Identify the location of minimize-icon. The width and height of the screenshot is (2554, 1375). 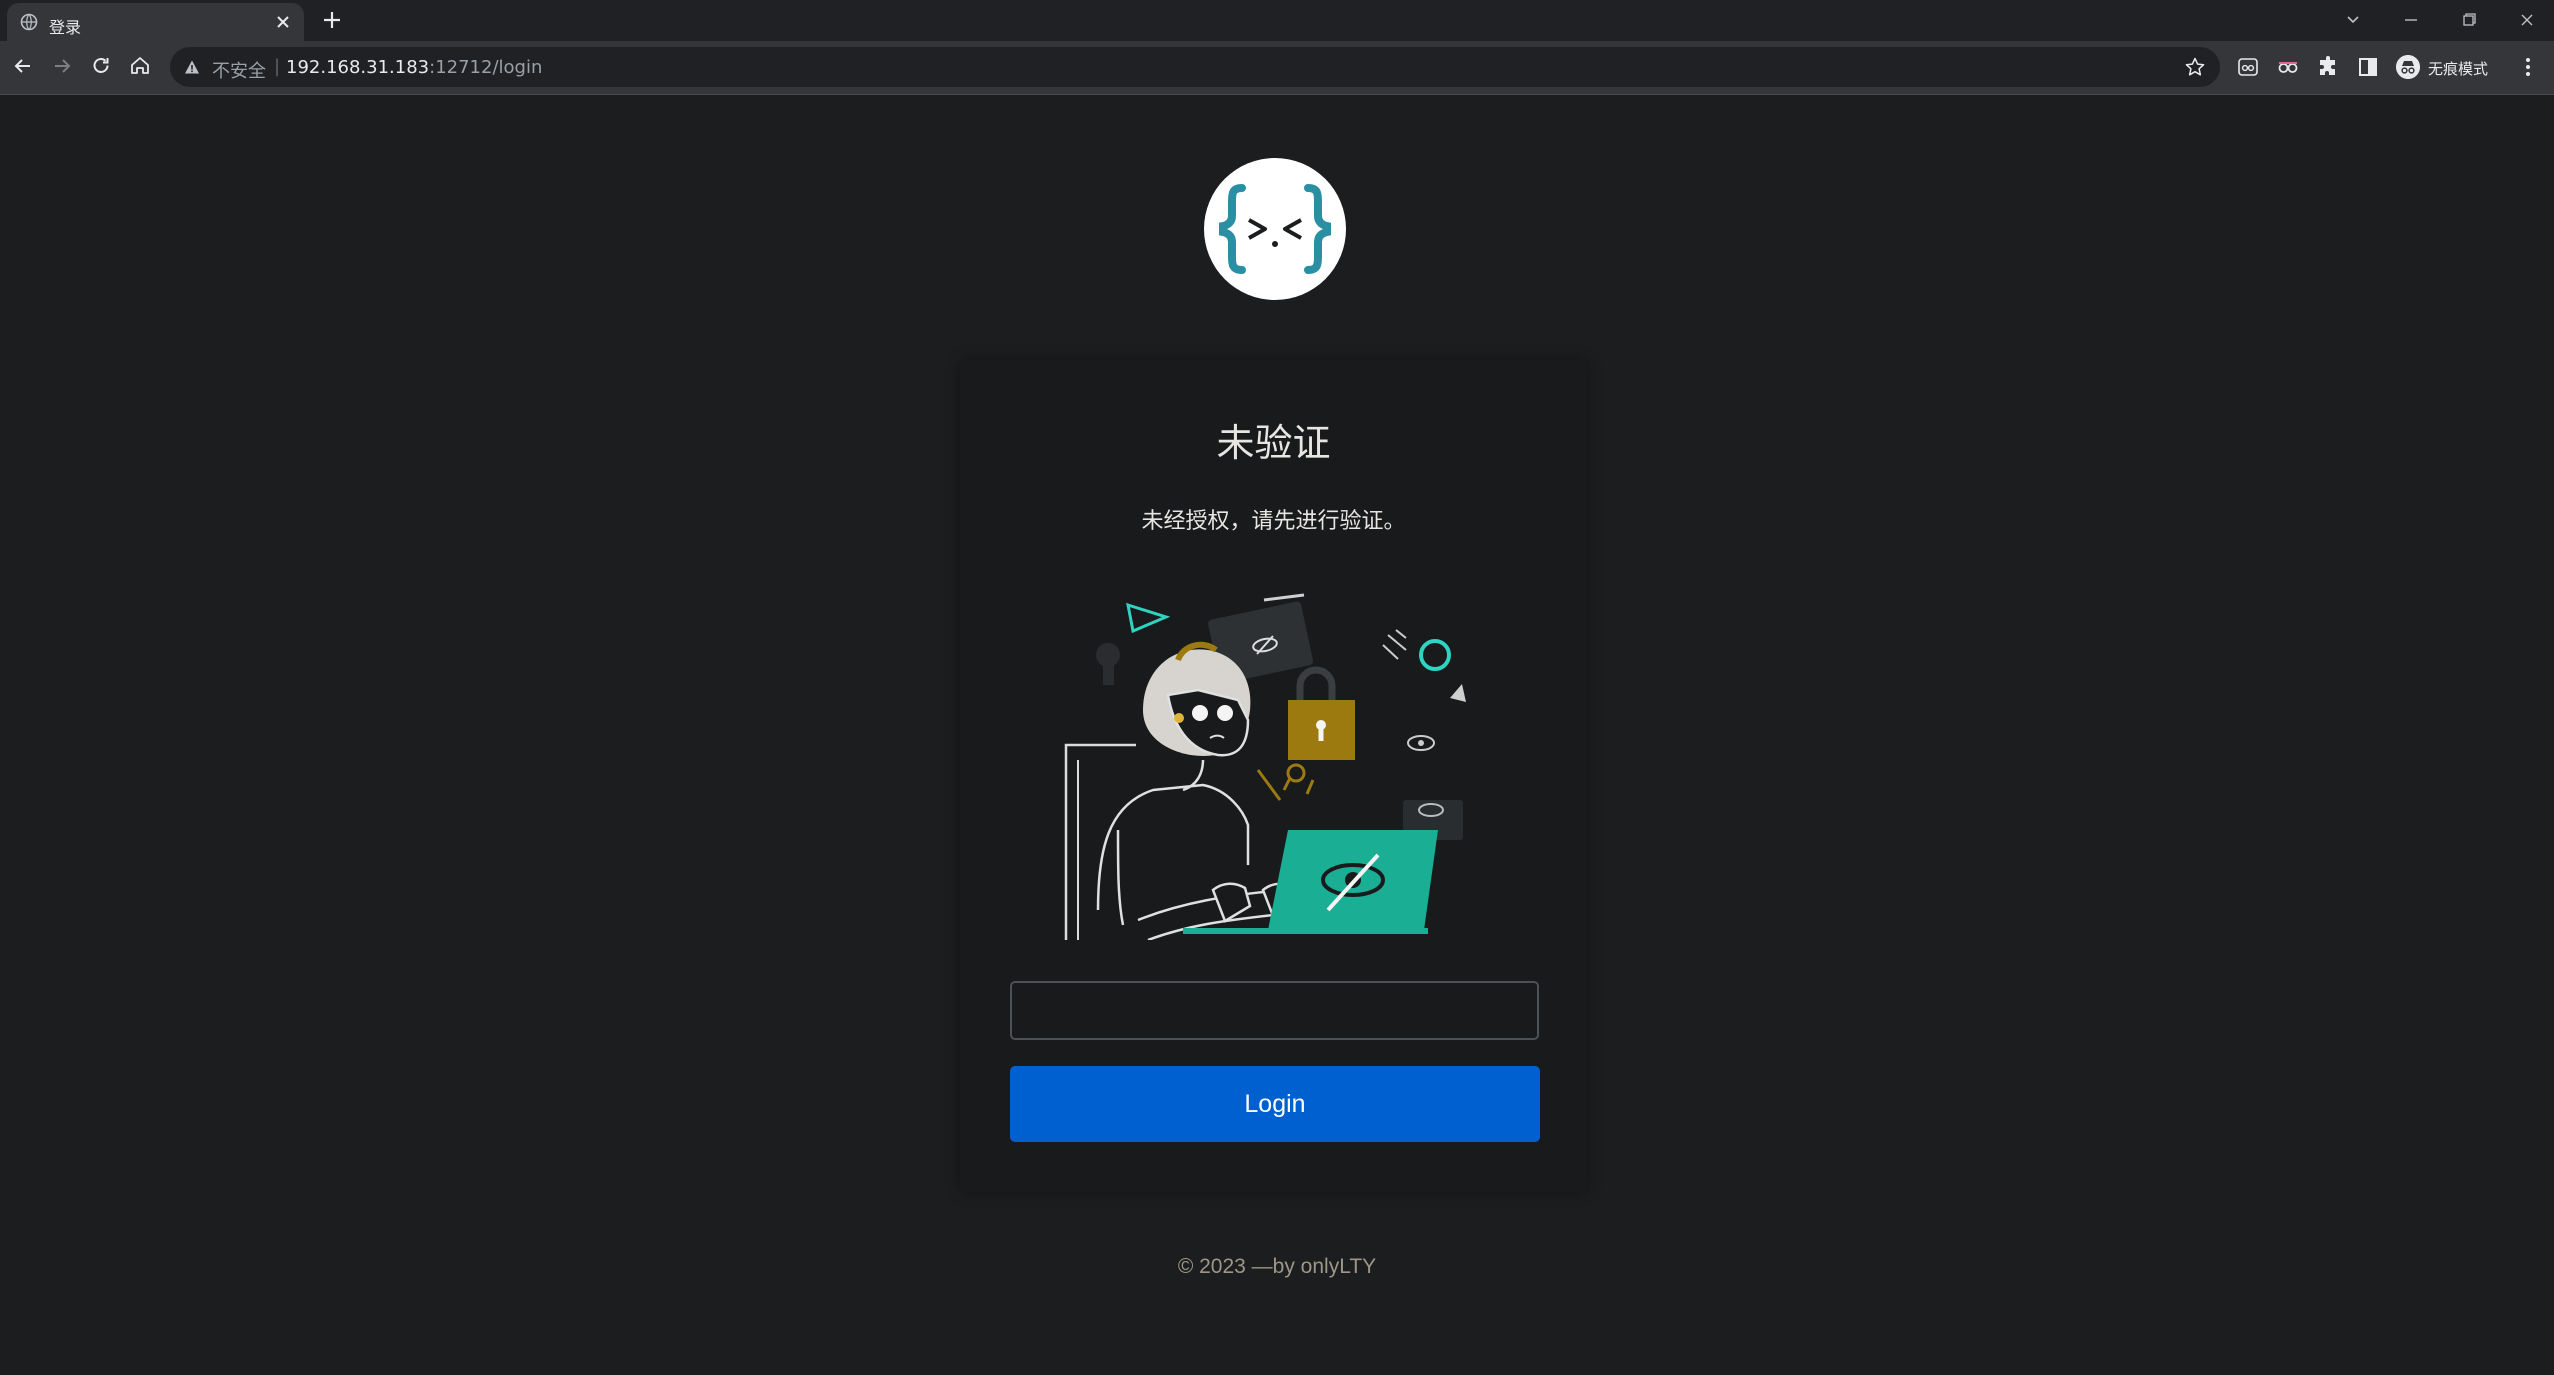
(2411, 20).